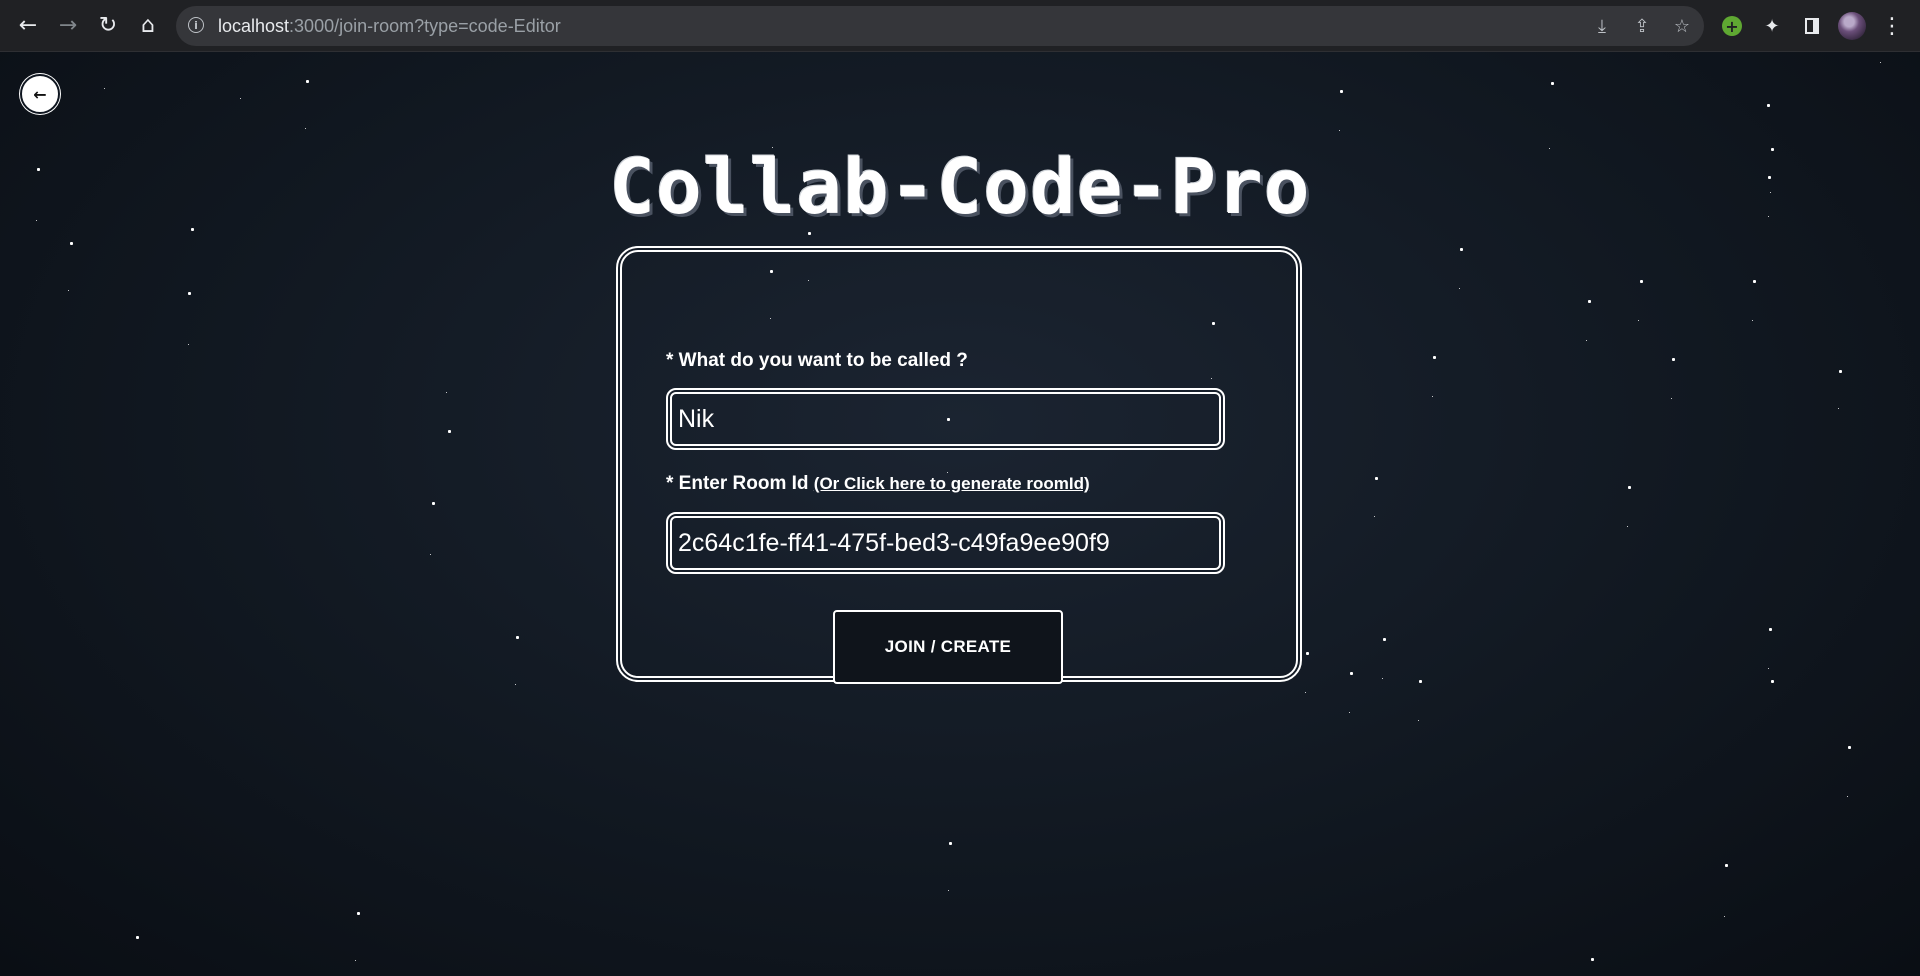 The width and height of the screenshot is (1920, 976). I want to click on share-icon: ⇪, so click(1642, 26).